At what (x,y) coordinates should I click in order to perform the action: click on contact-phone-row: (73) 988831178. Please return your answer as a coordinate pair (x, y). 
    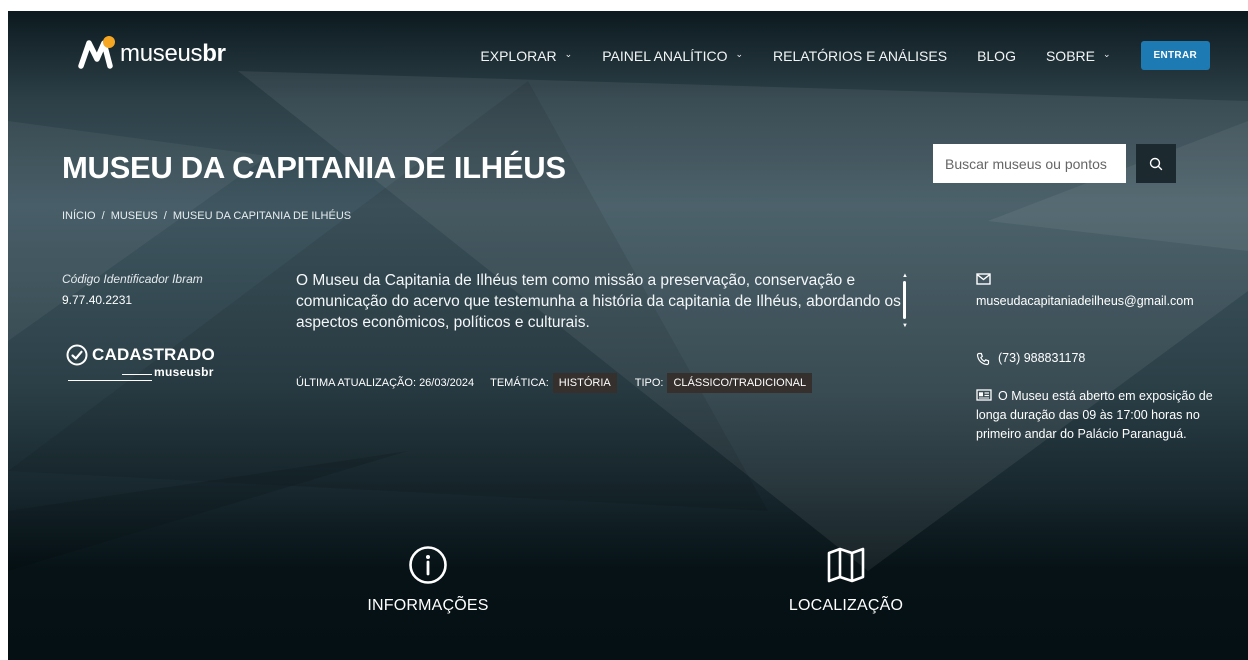
    Looking at the image, I should click on (1030, 358).